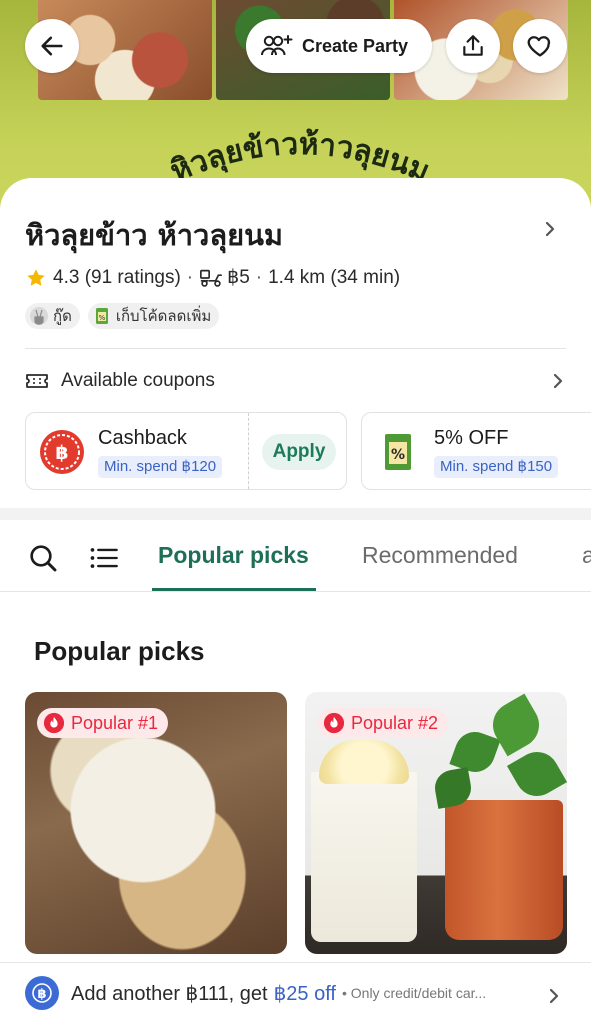  What do you see at coordinates (504, 870) in the screenshot?
I see `plant-pot-photo` at bounding box center [504, 870].